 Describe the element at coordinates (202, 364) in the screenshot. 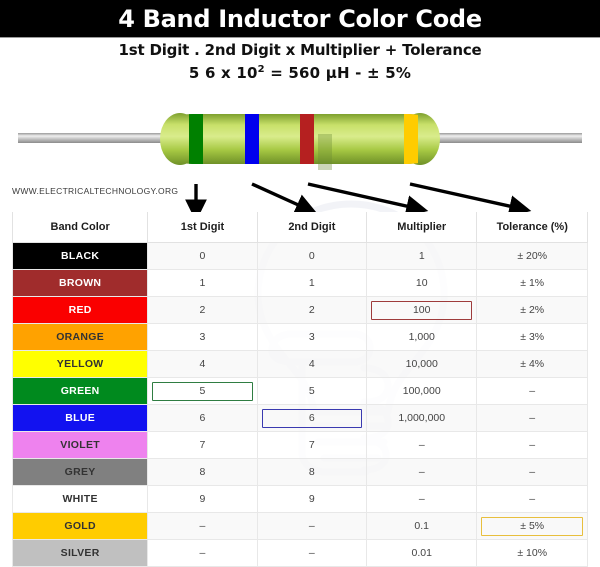

I see `first-digit-cell: 4` at that location.